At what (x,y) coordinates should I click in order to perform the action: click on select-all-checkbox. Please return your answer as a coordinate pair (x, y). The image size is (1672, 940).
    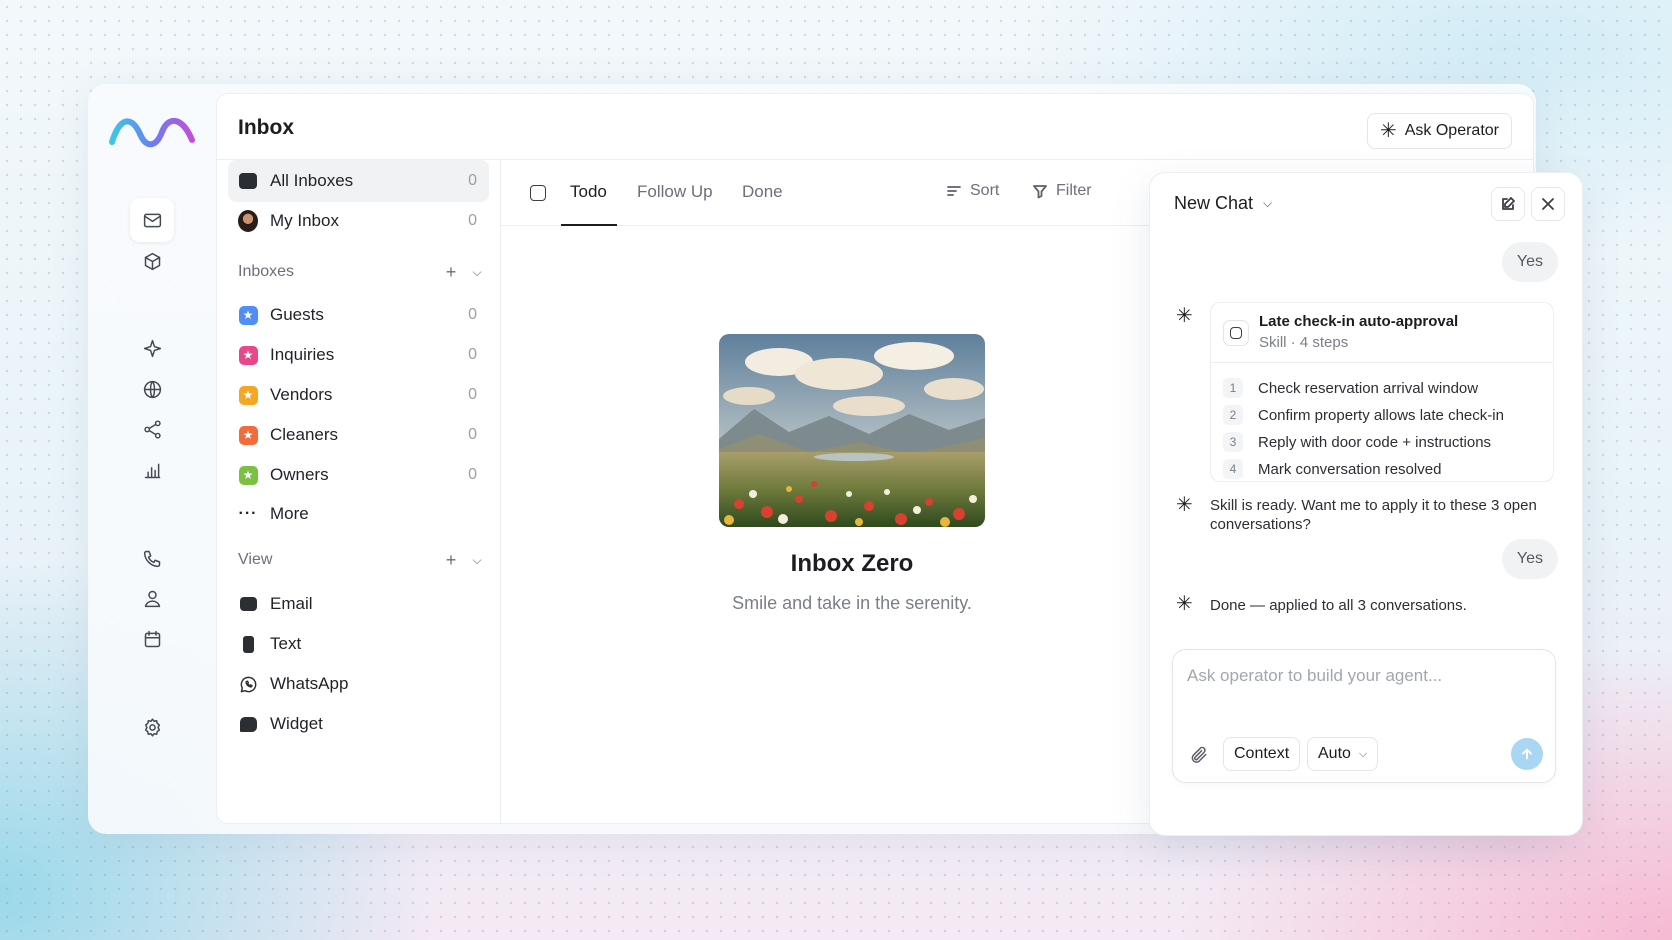
    Looking at the image, I should click on (538, 193).